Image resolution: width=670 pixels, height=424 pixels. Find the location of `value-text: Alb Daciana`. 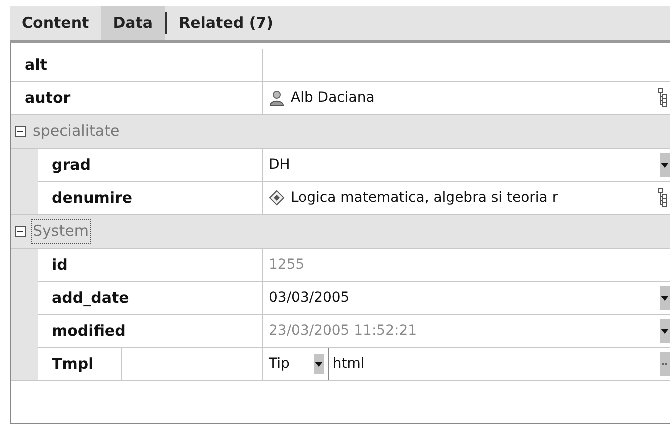

value-text: Alb Daciana is located at coordinates (333, 98).